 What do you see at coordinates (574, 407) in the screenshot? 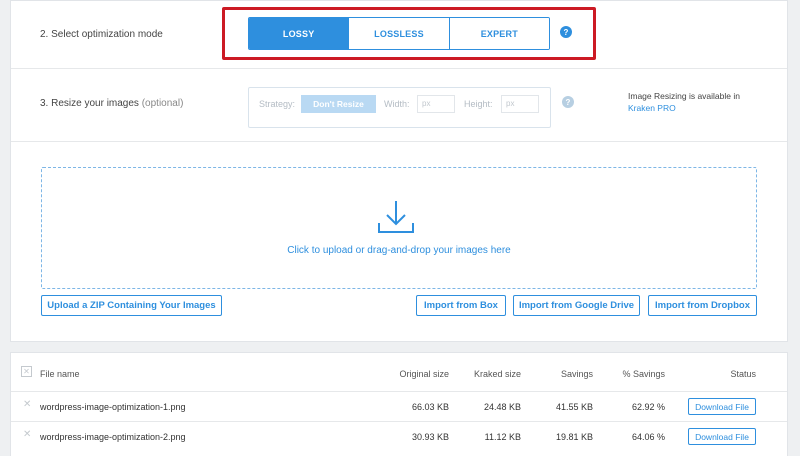
I see `row-savings: 41.55 KB` at bounding box center [574, 407].